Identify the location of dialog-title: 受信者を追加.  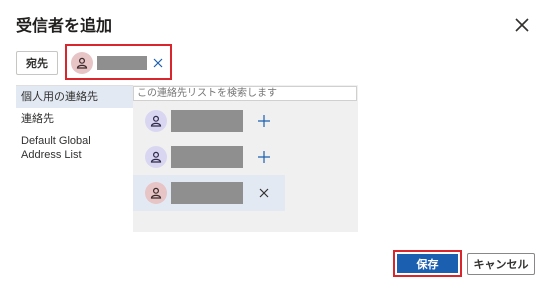
(64, 26).